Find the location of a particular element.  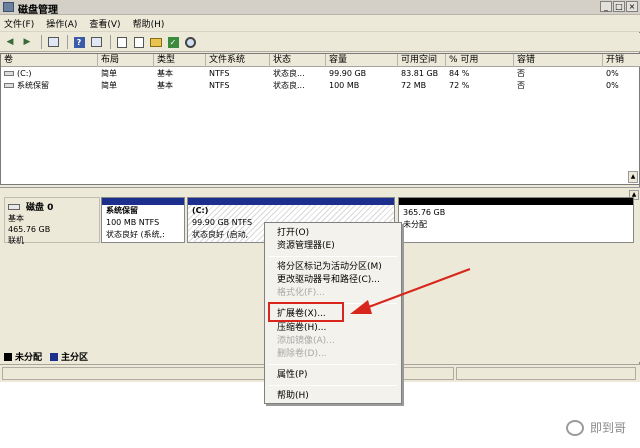

highlight-box-annotation is located at coordinates (306, 312).